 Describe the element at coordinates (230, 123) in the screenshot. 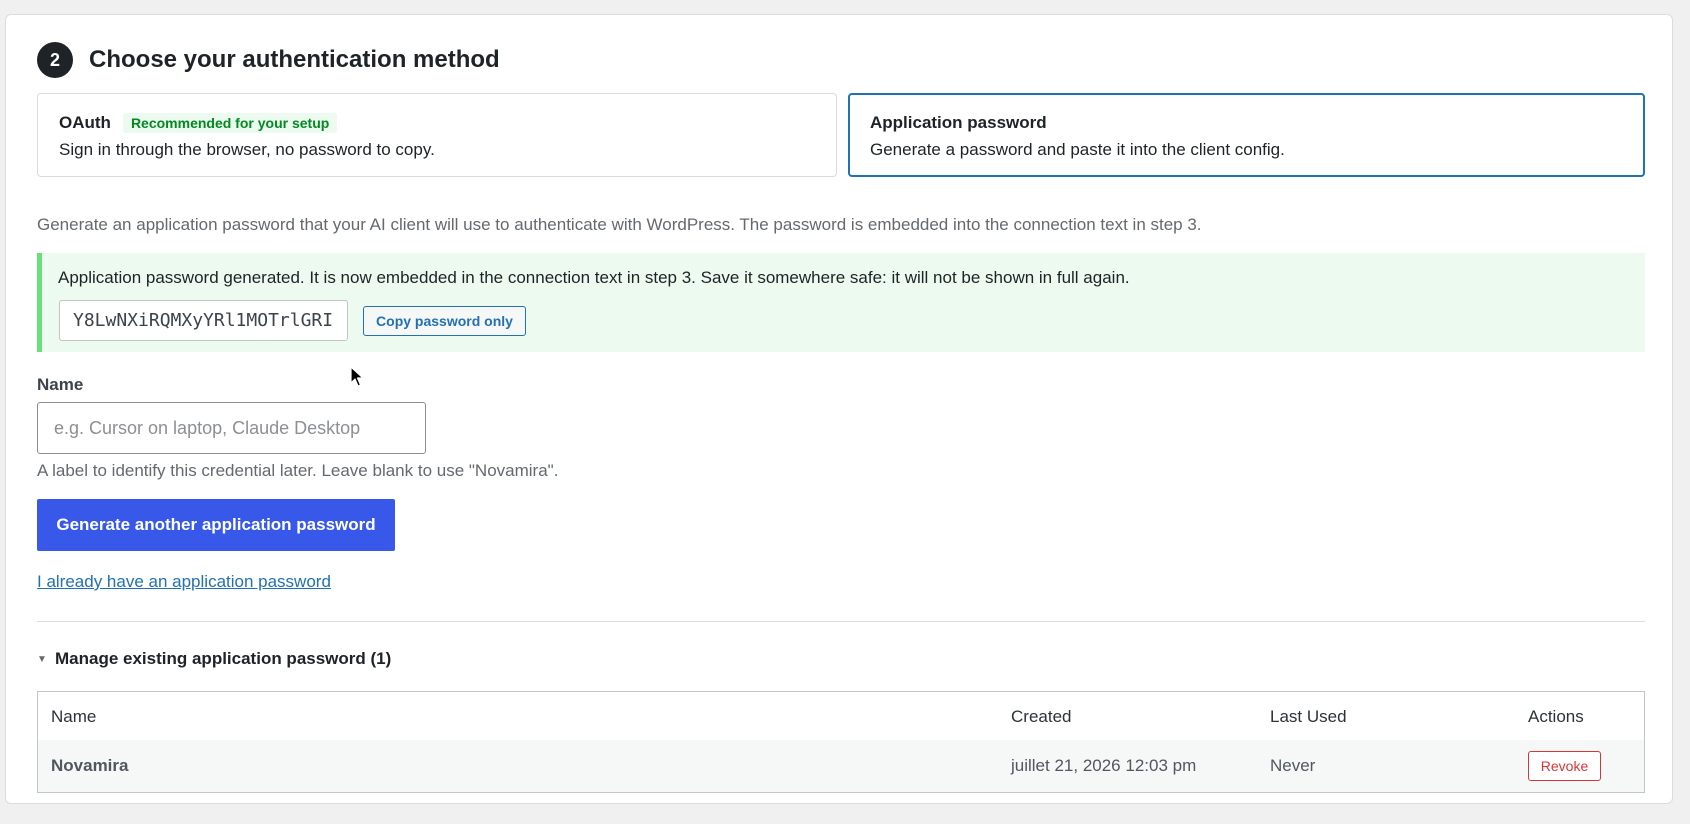

I see `recommended-badge: Recommended for your setup` at that location.